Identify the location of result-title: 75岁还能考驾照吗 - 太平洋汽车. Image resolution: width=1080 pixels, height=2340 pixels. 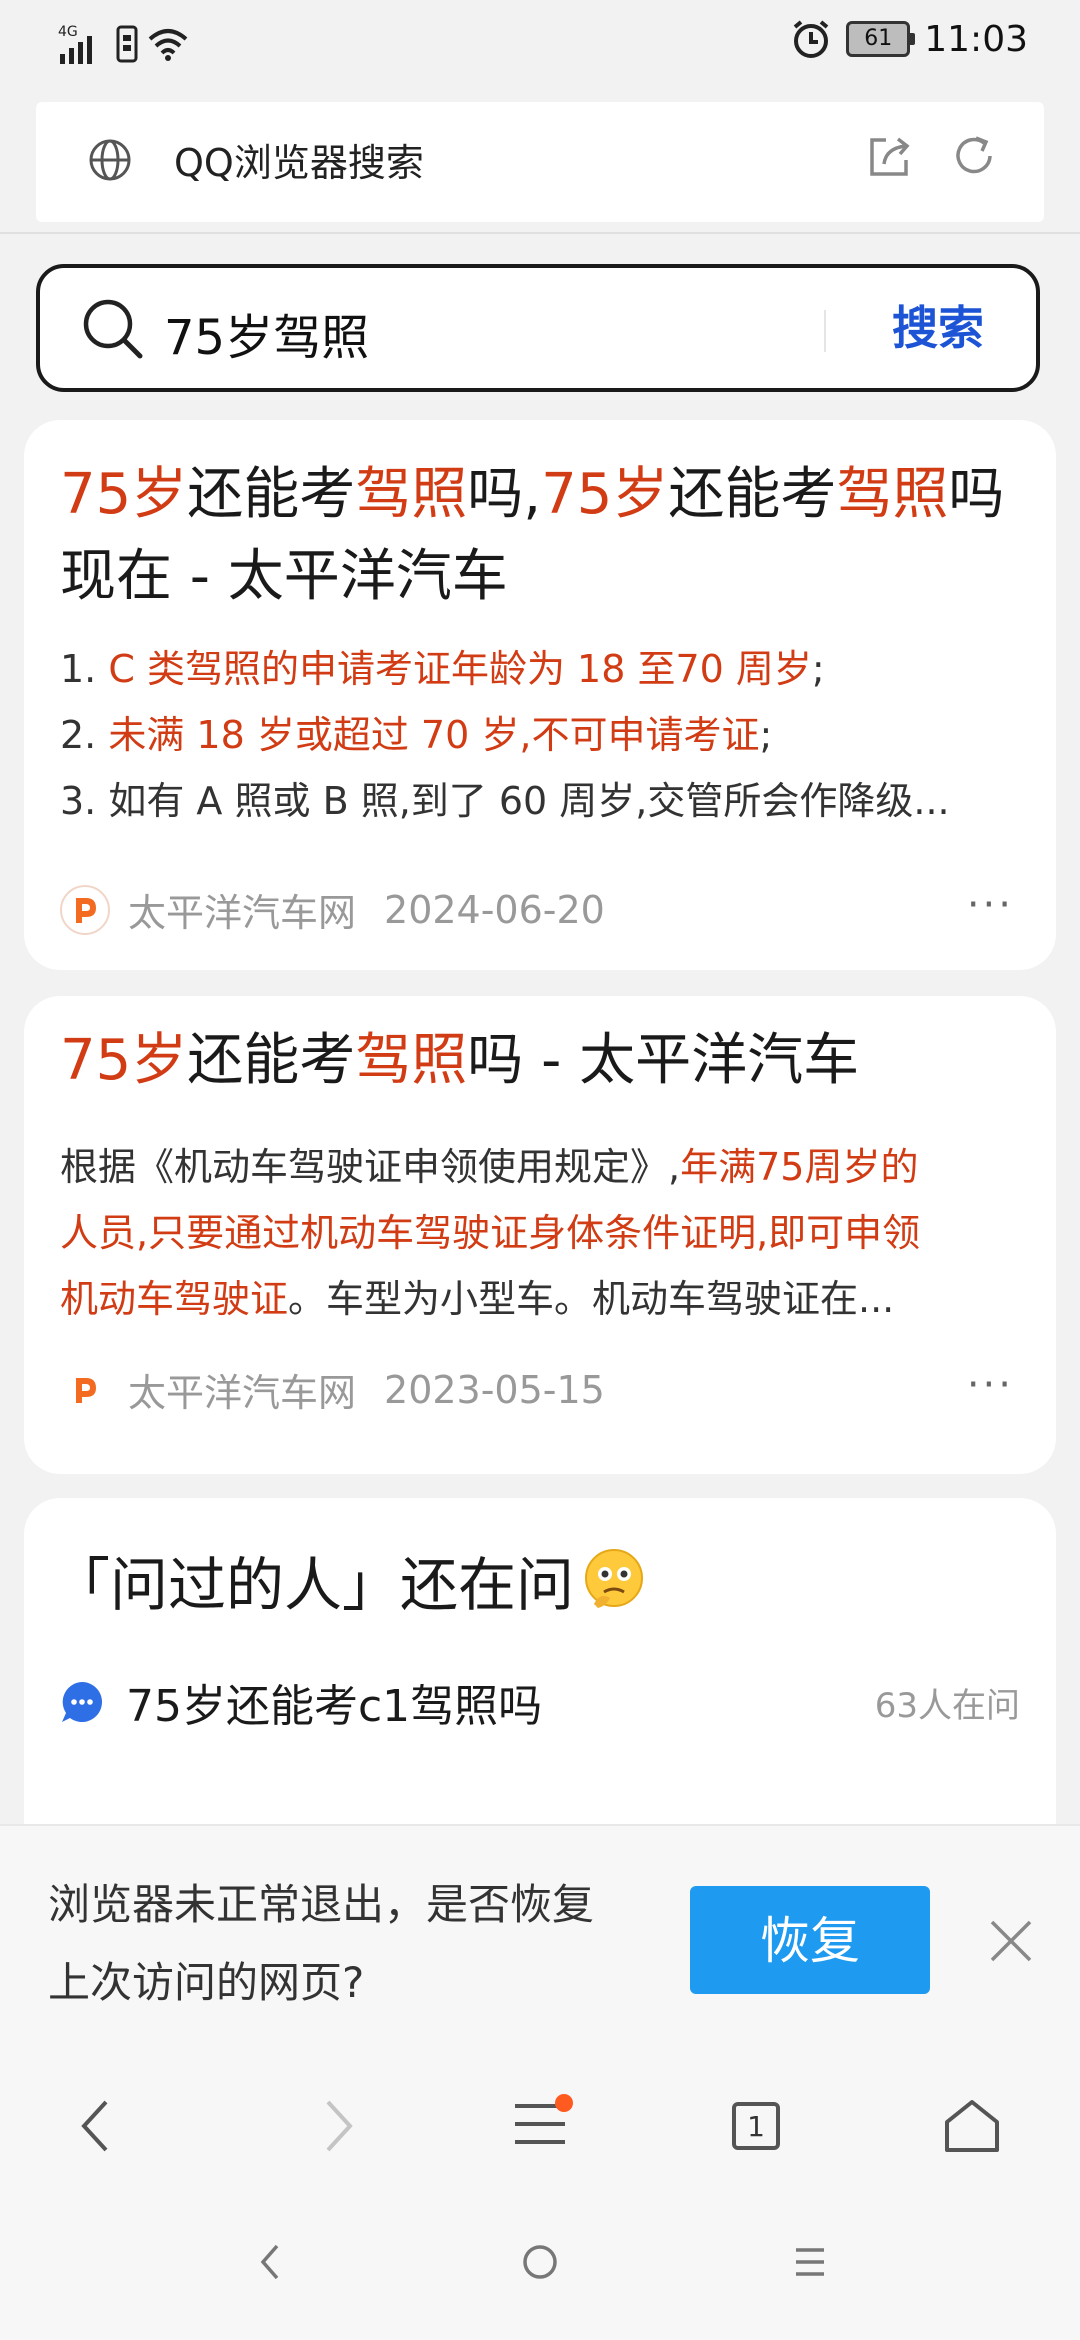
(540, 1061).